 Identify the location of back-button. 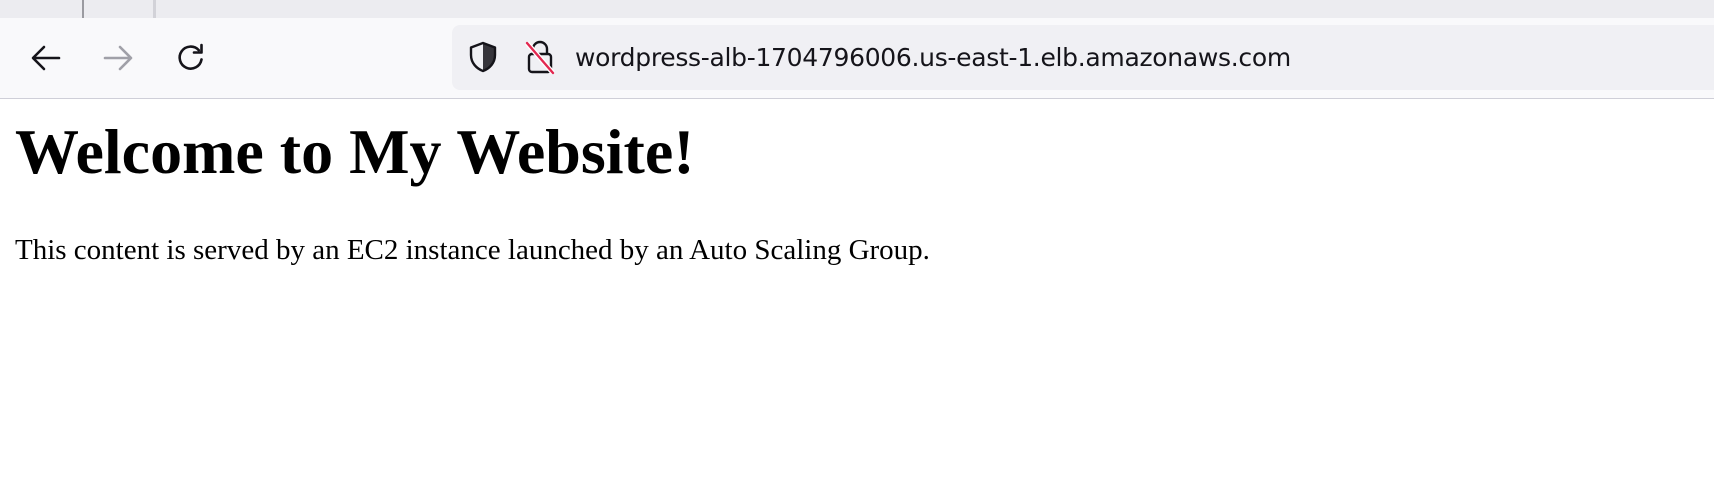
(46, 58).